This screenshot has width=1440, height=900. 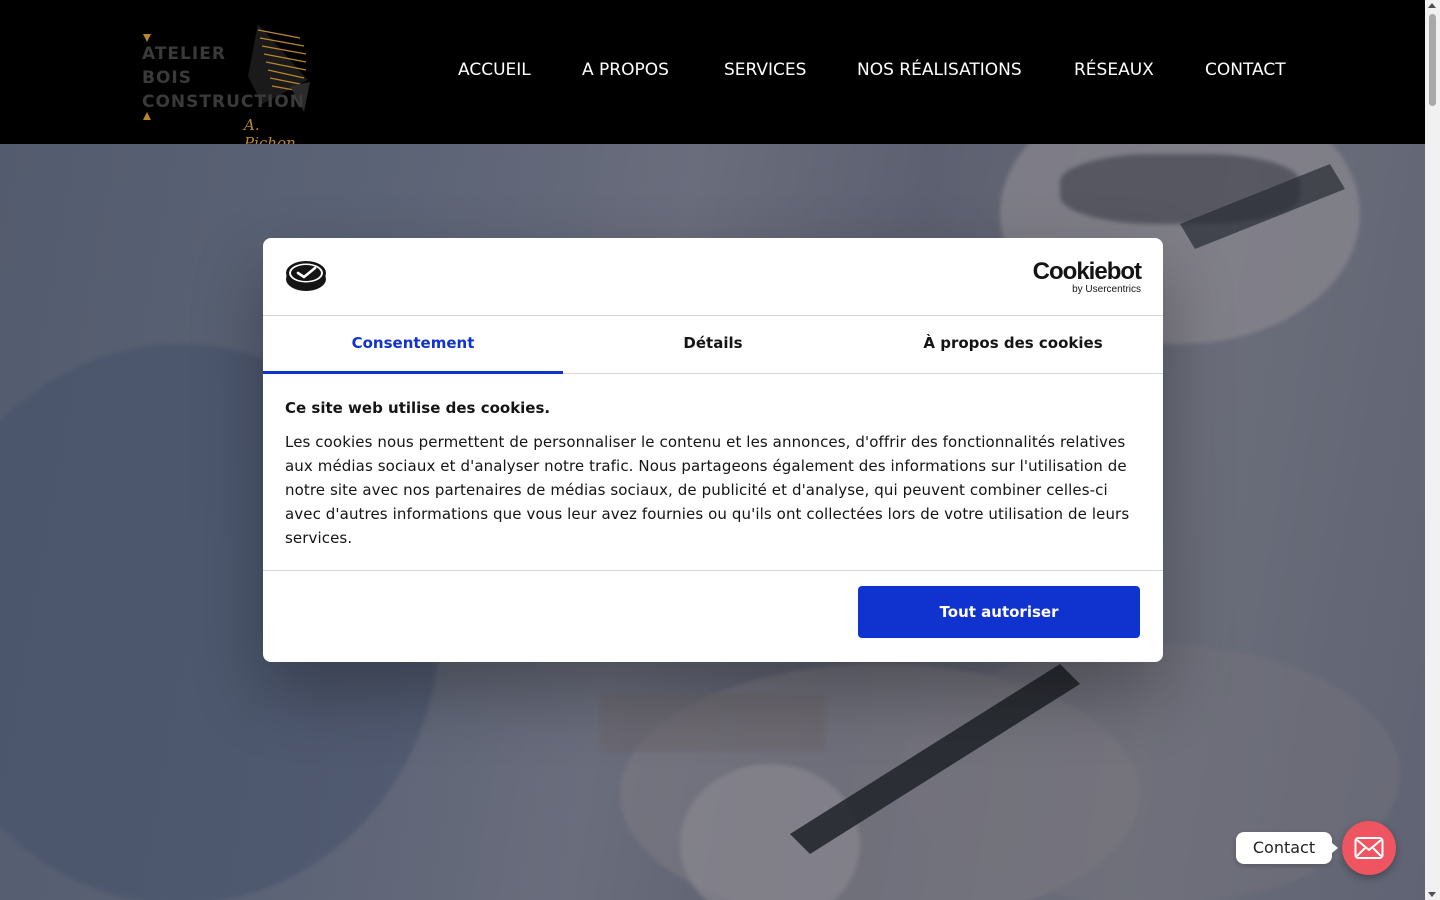 What do you see at coordinates (413, 345) in the screenshot?
I see `tab-consentement: Consentement` at bounding box center [413, 345].